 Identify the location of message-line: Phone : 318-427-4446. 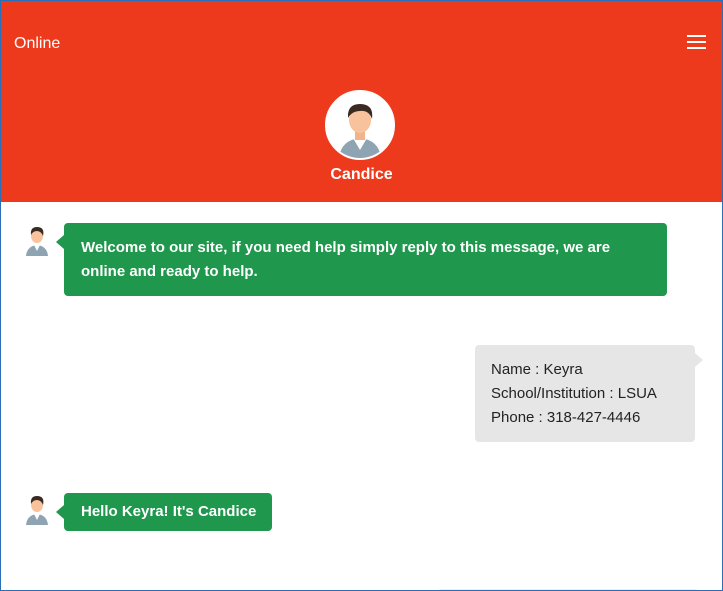
(566, 417).